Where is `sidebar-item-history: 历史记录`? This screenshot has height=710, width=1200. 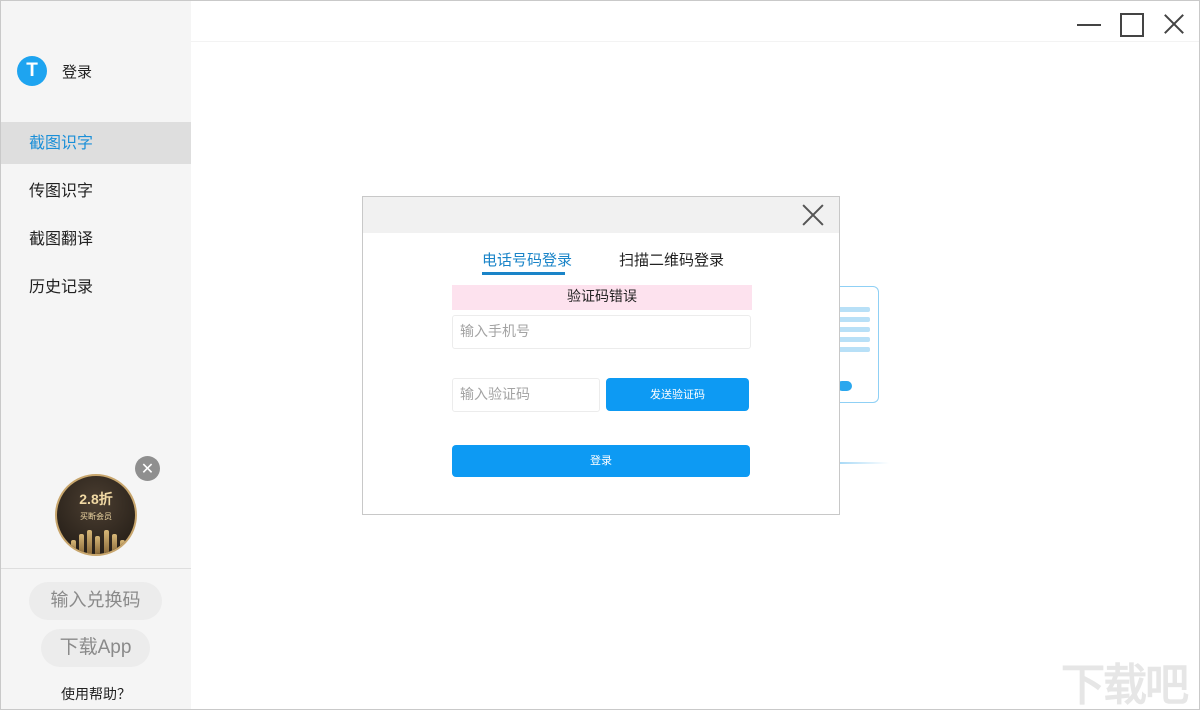 sidebar-item-history: 历史记录 is located at coordinates (96, 287).